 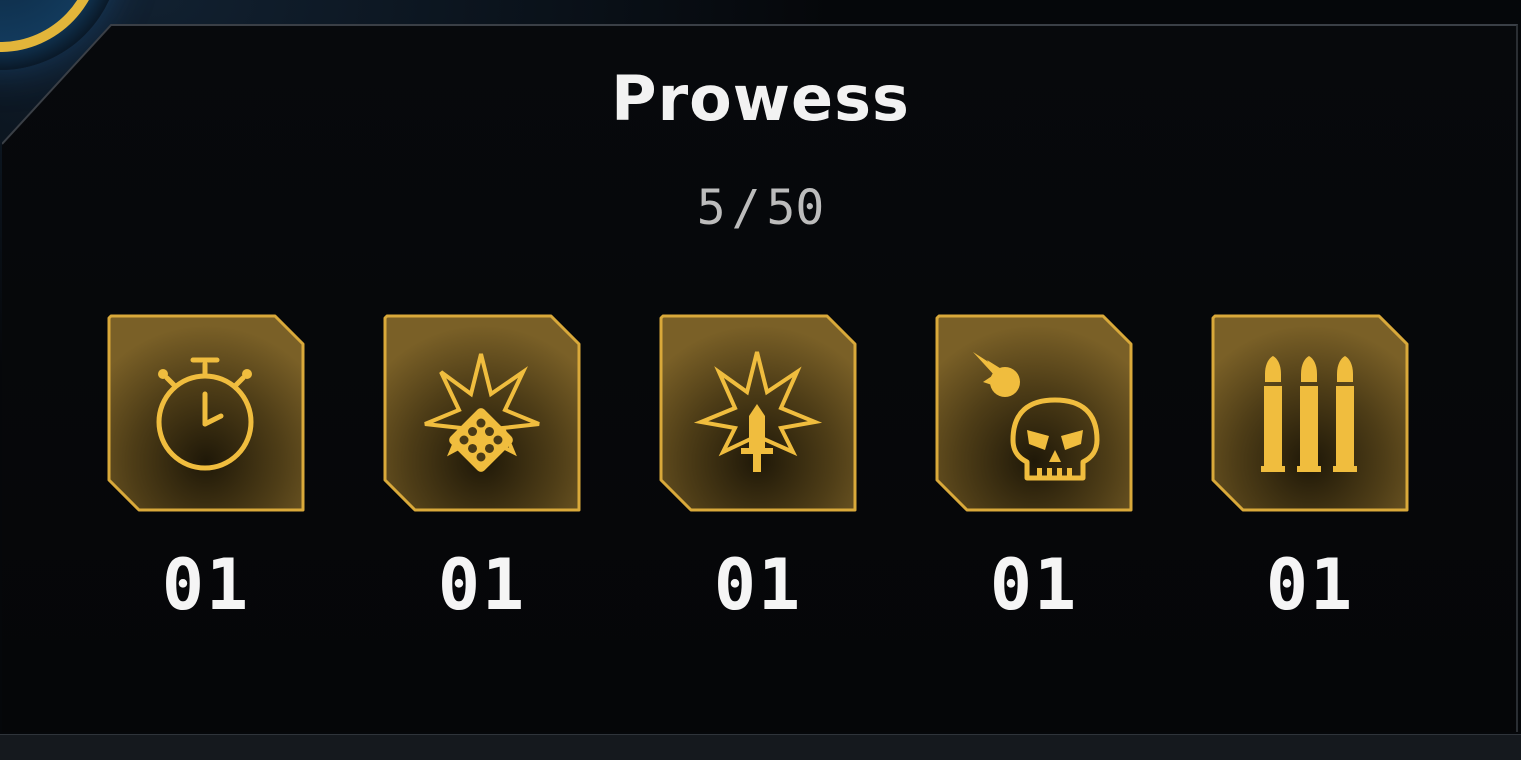 What do you see at coordinates (1310, 477) in the screenshot?
I see `badge-bullets: 01` at bounding box center [1310, 477].